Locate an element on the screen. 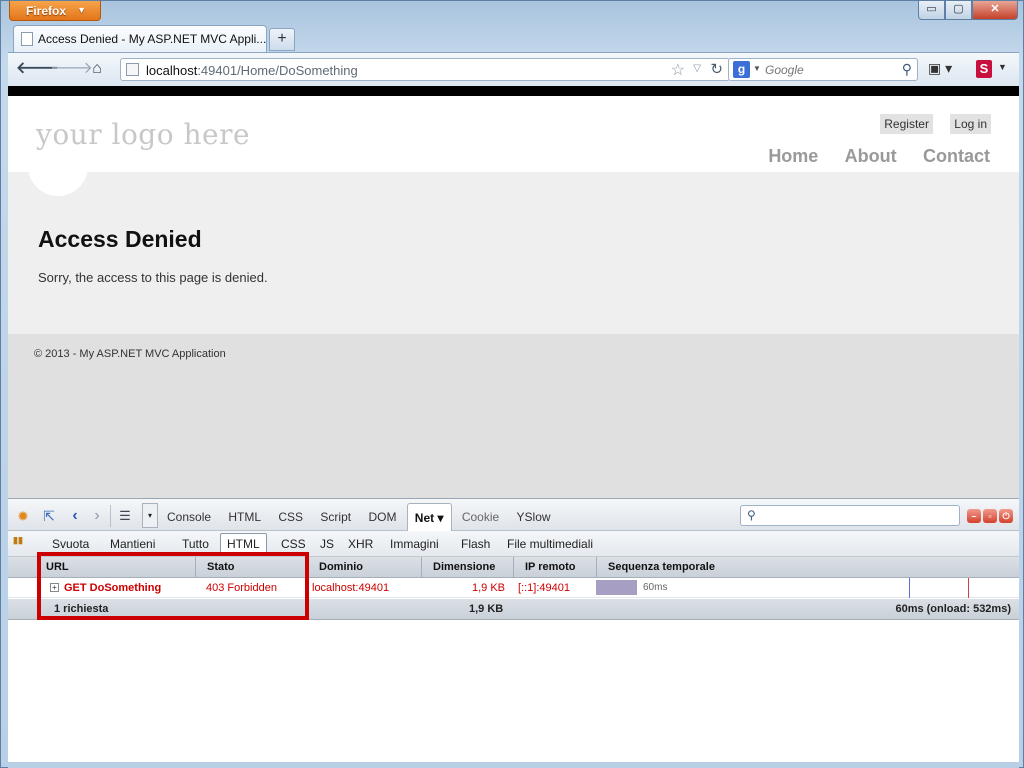  login-link: Log in is located at coordinates (970, 124).